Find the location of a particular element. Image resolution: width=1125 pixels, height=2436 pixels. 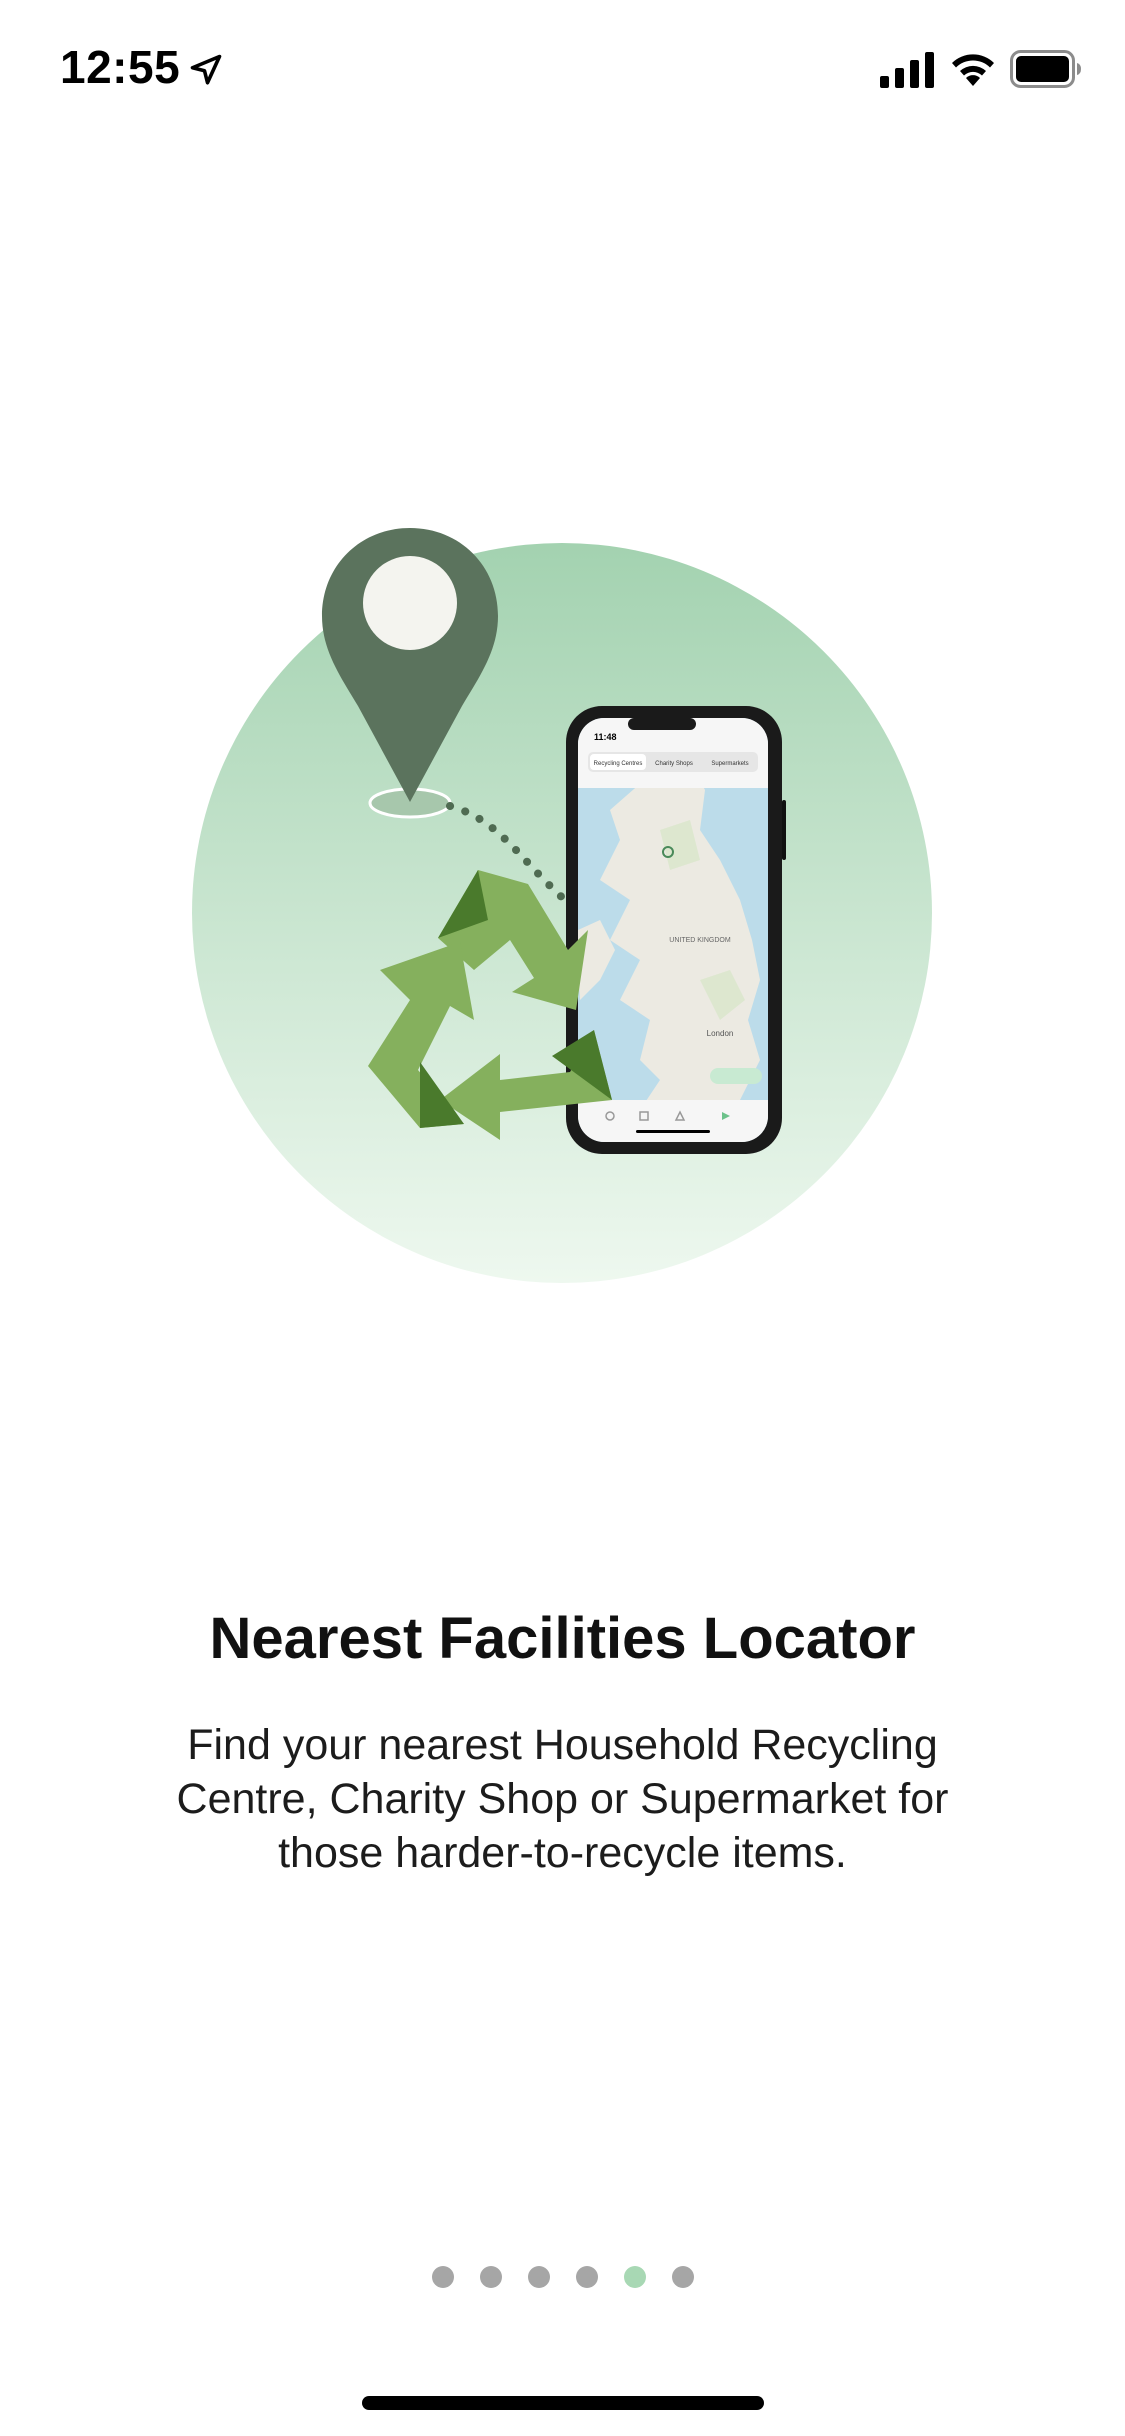

status-bar: 12:55 is located at coordinates (562, 70).